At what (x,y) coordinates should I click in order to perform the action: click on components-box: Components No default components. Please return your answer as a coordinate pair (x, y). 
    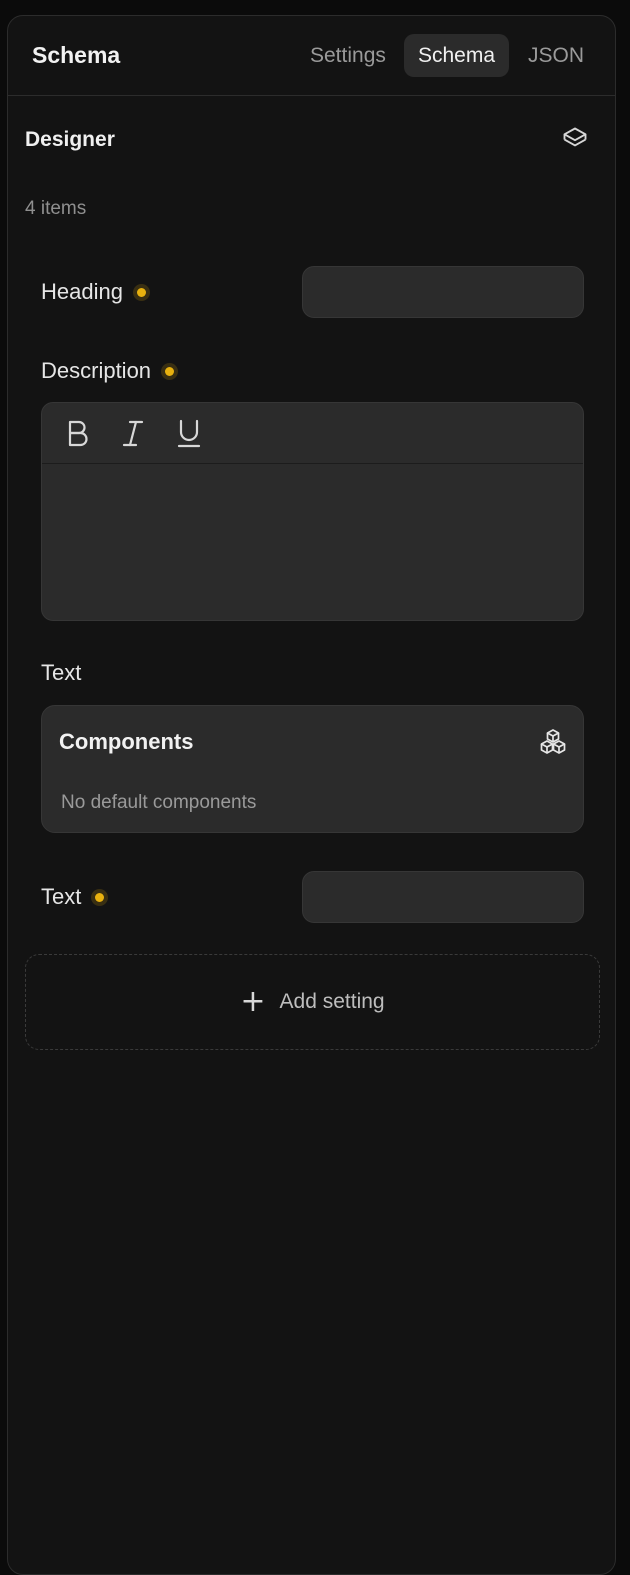
    Looking at the image, I should click on (312, 769).